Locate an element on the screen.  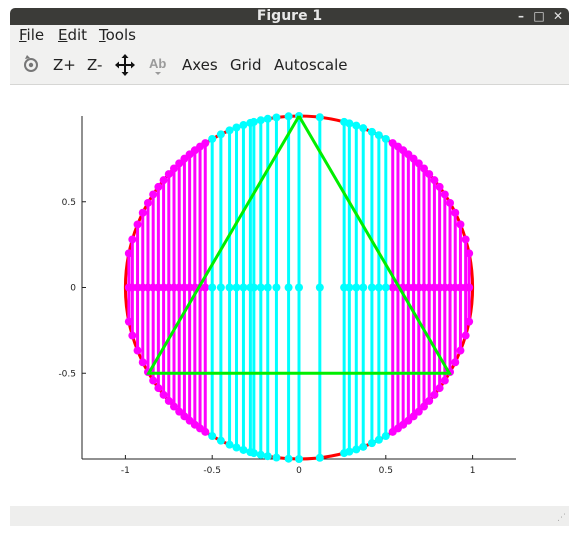
menu-file: File is located at coordinates (31, 35).